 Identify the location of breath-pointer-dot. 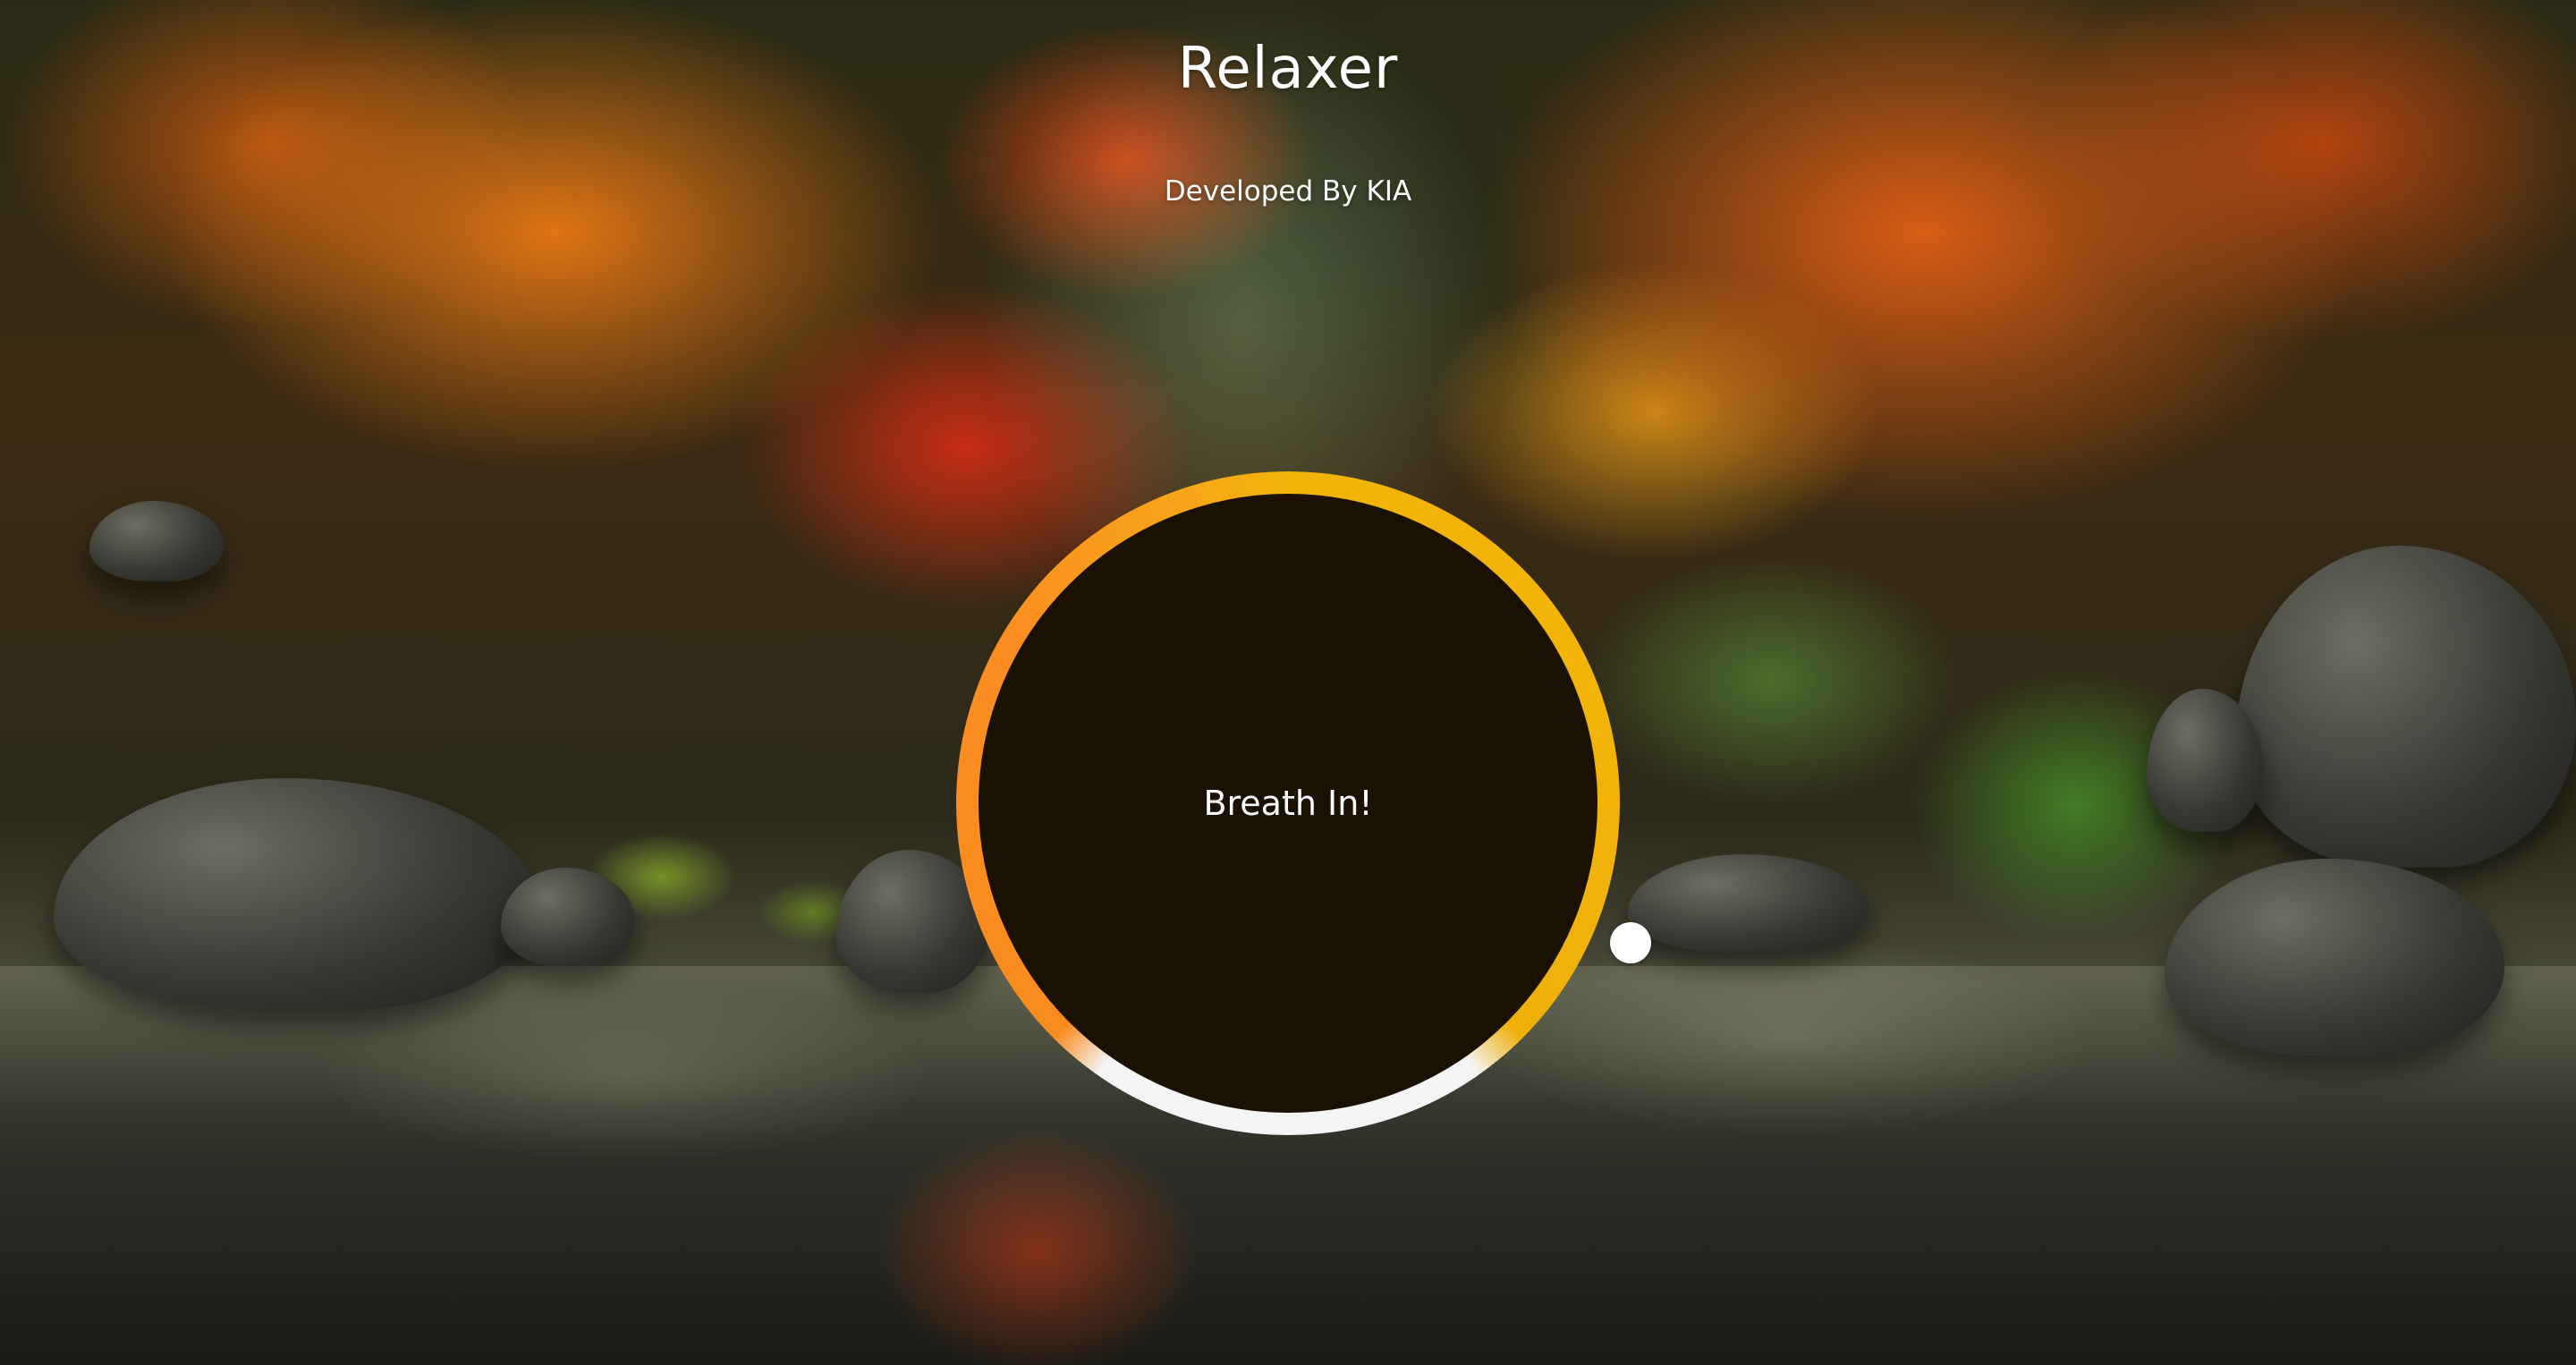
(1630, 942).